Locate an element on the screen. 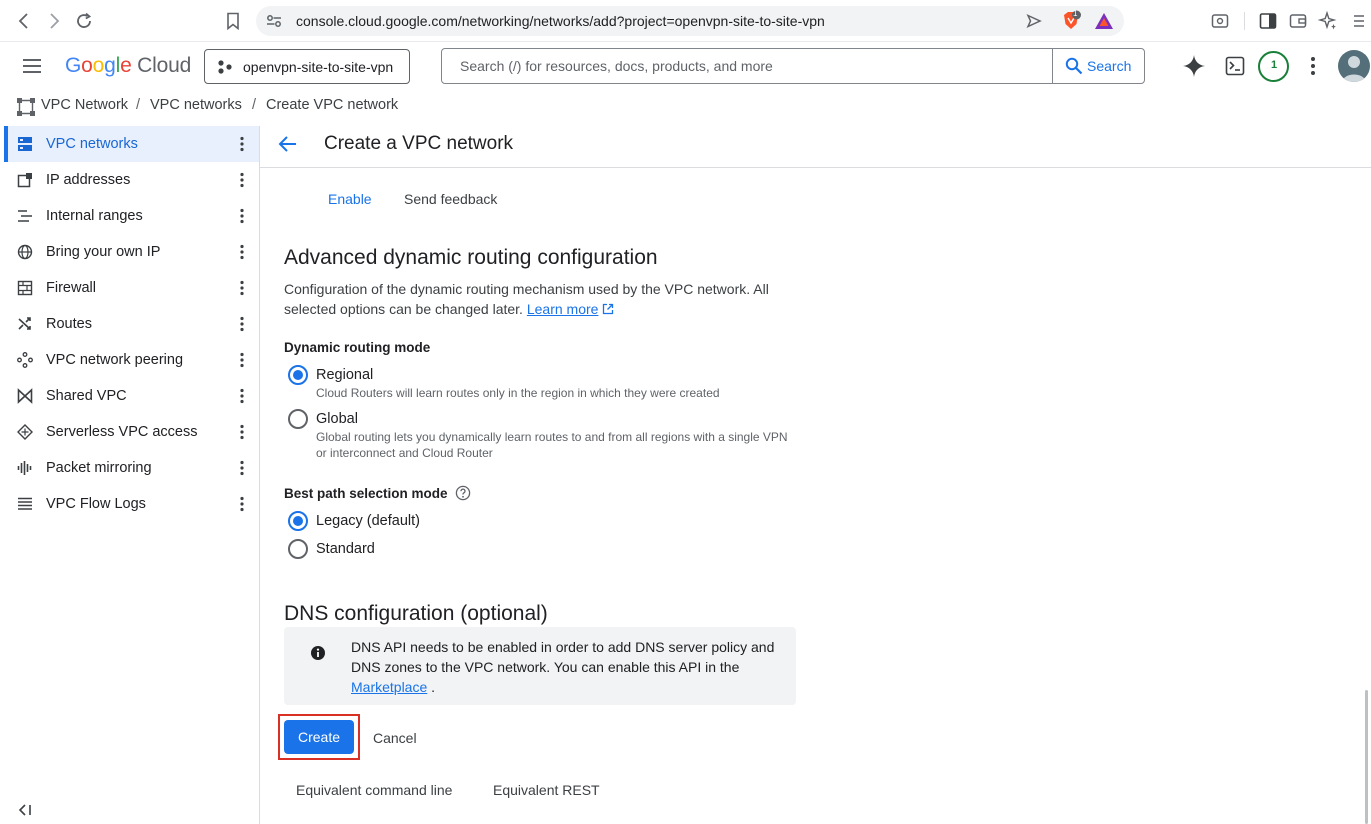  sidebar-item-serverless-vpc-access: Serverless VPC access is located at coordinates (131, 432).